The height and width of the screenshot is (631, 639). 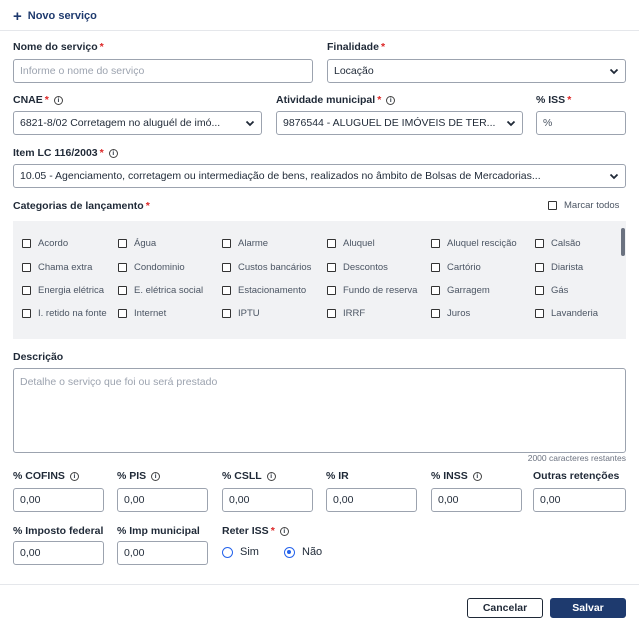 What do you see at coordinates (476, 71) in the screenshot?
I see `purpose-select: Locação` at bounding box center [476, 71].